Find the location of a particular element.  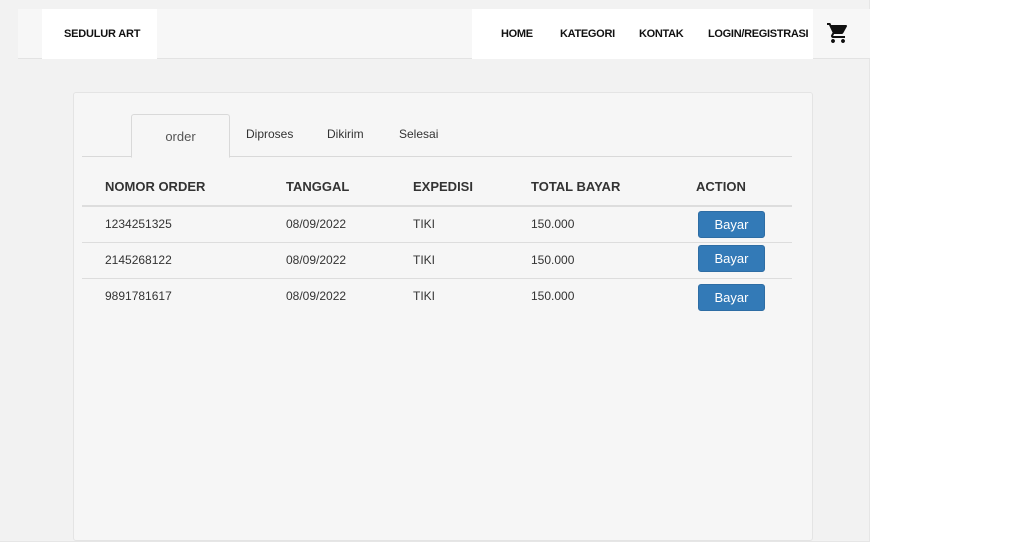

cell-nomor-order: 1234251325 is located at coordinates (138, 224).